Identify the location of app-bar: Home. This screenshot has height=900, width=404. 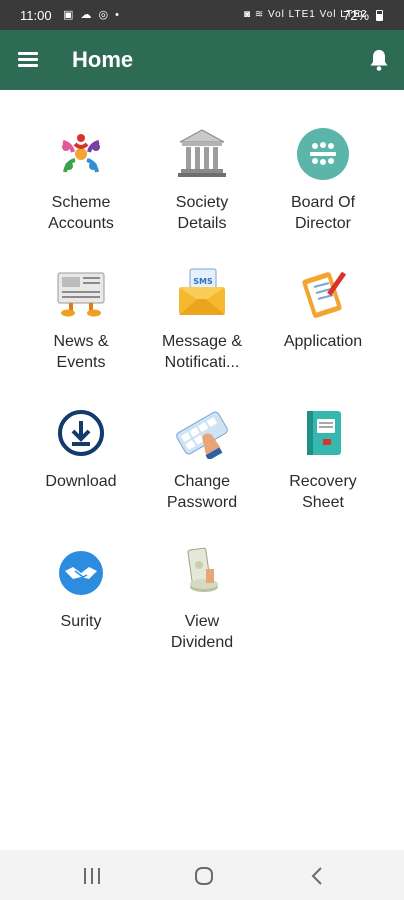
(202, 60).